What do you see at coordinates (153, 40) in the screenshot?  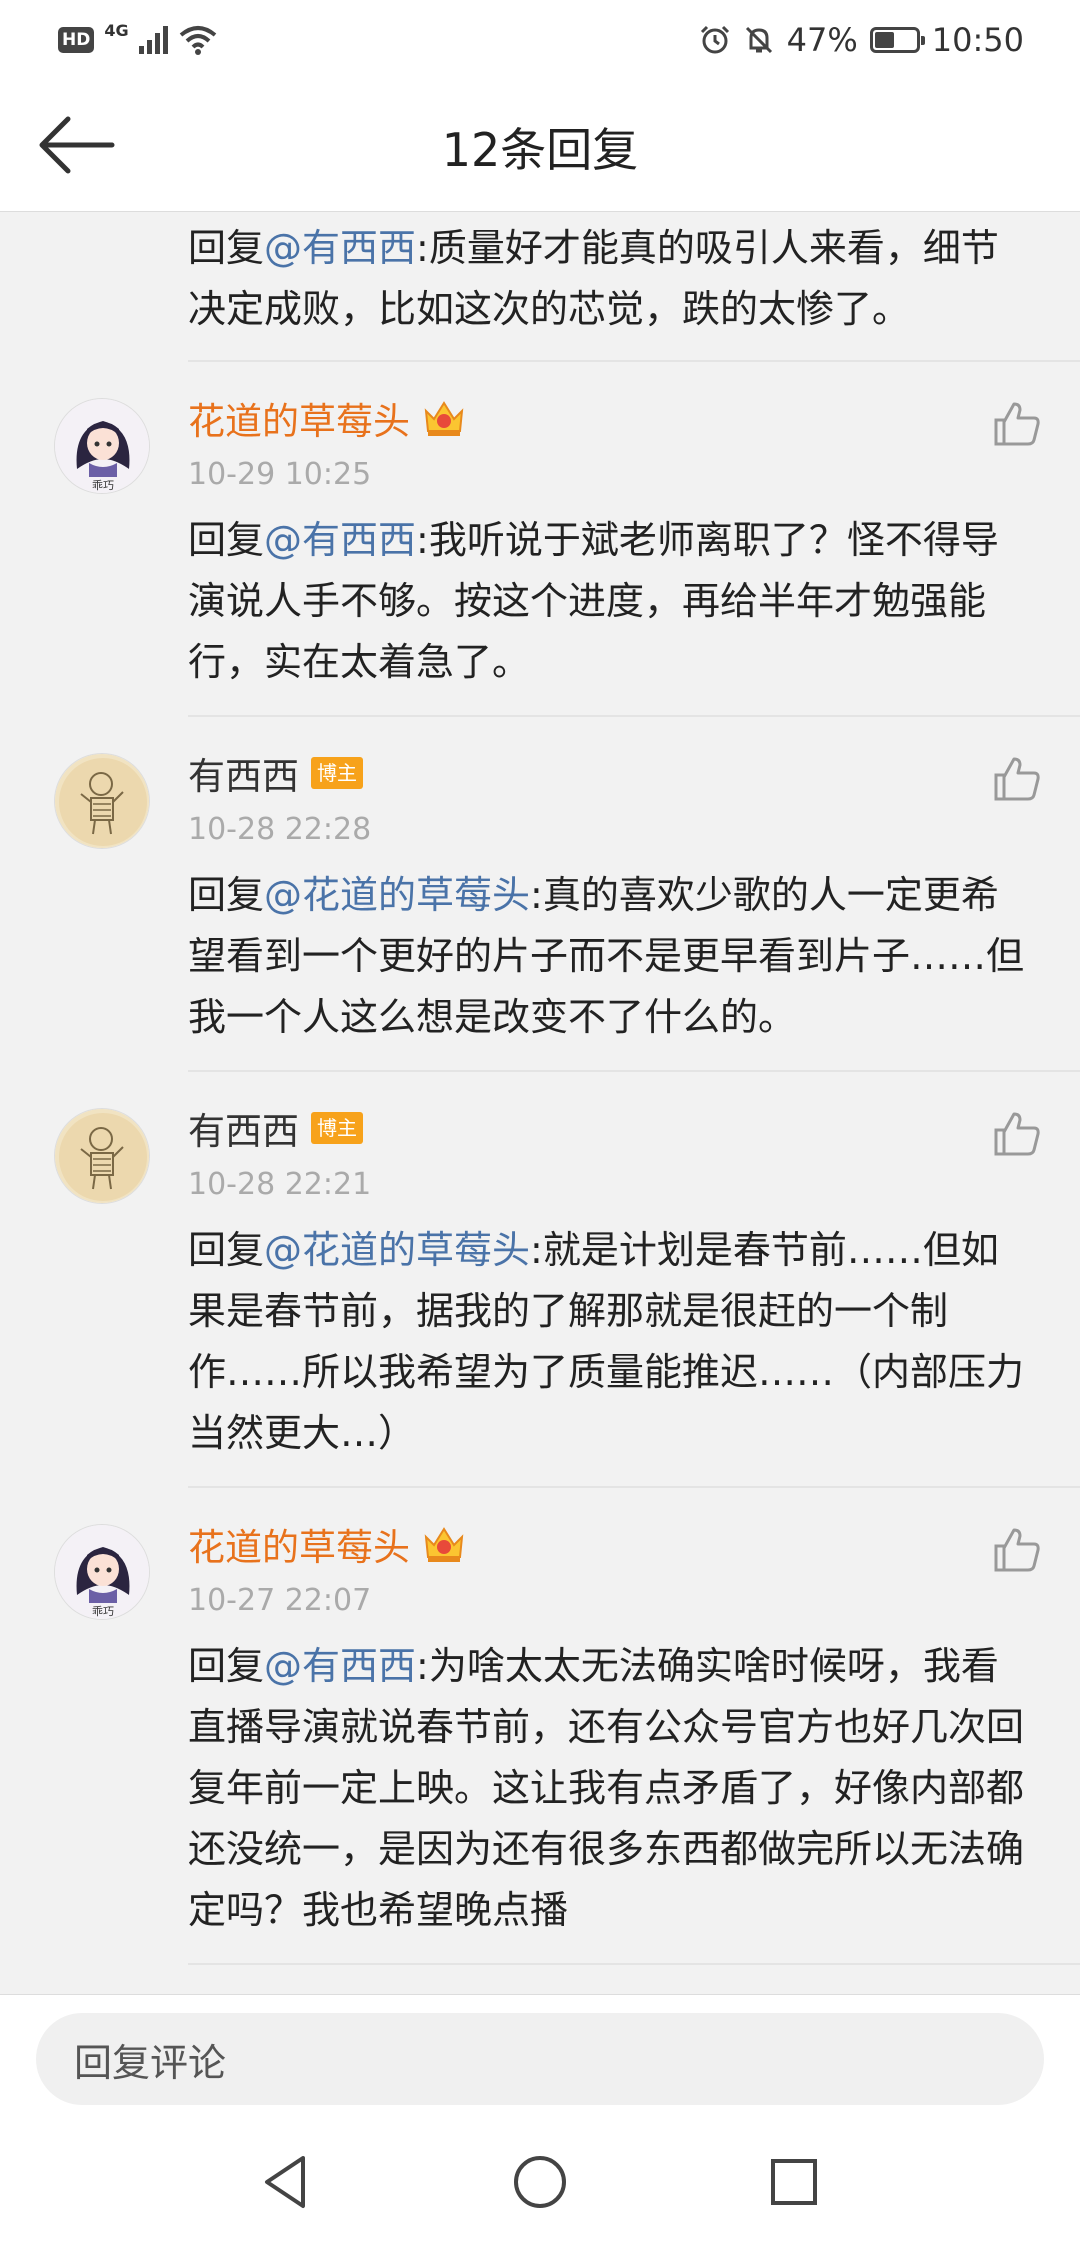 I see `signal-icon` at bounding box center [153, 40].